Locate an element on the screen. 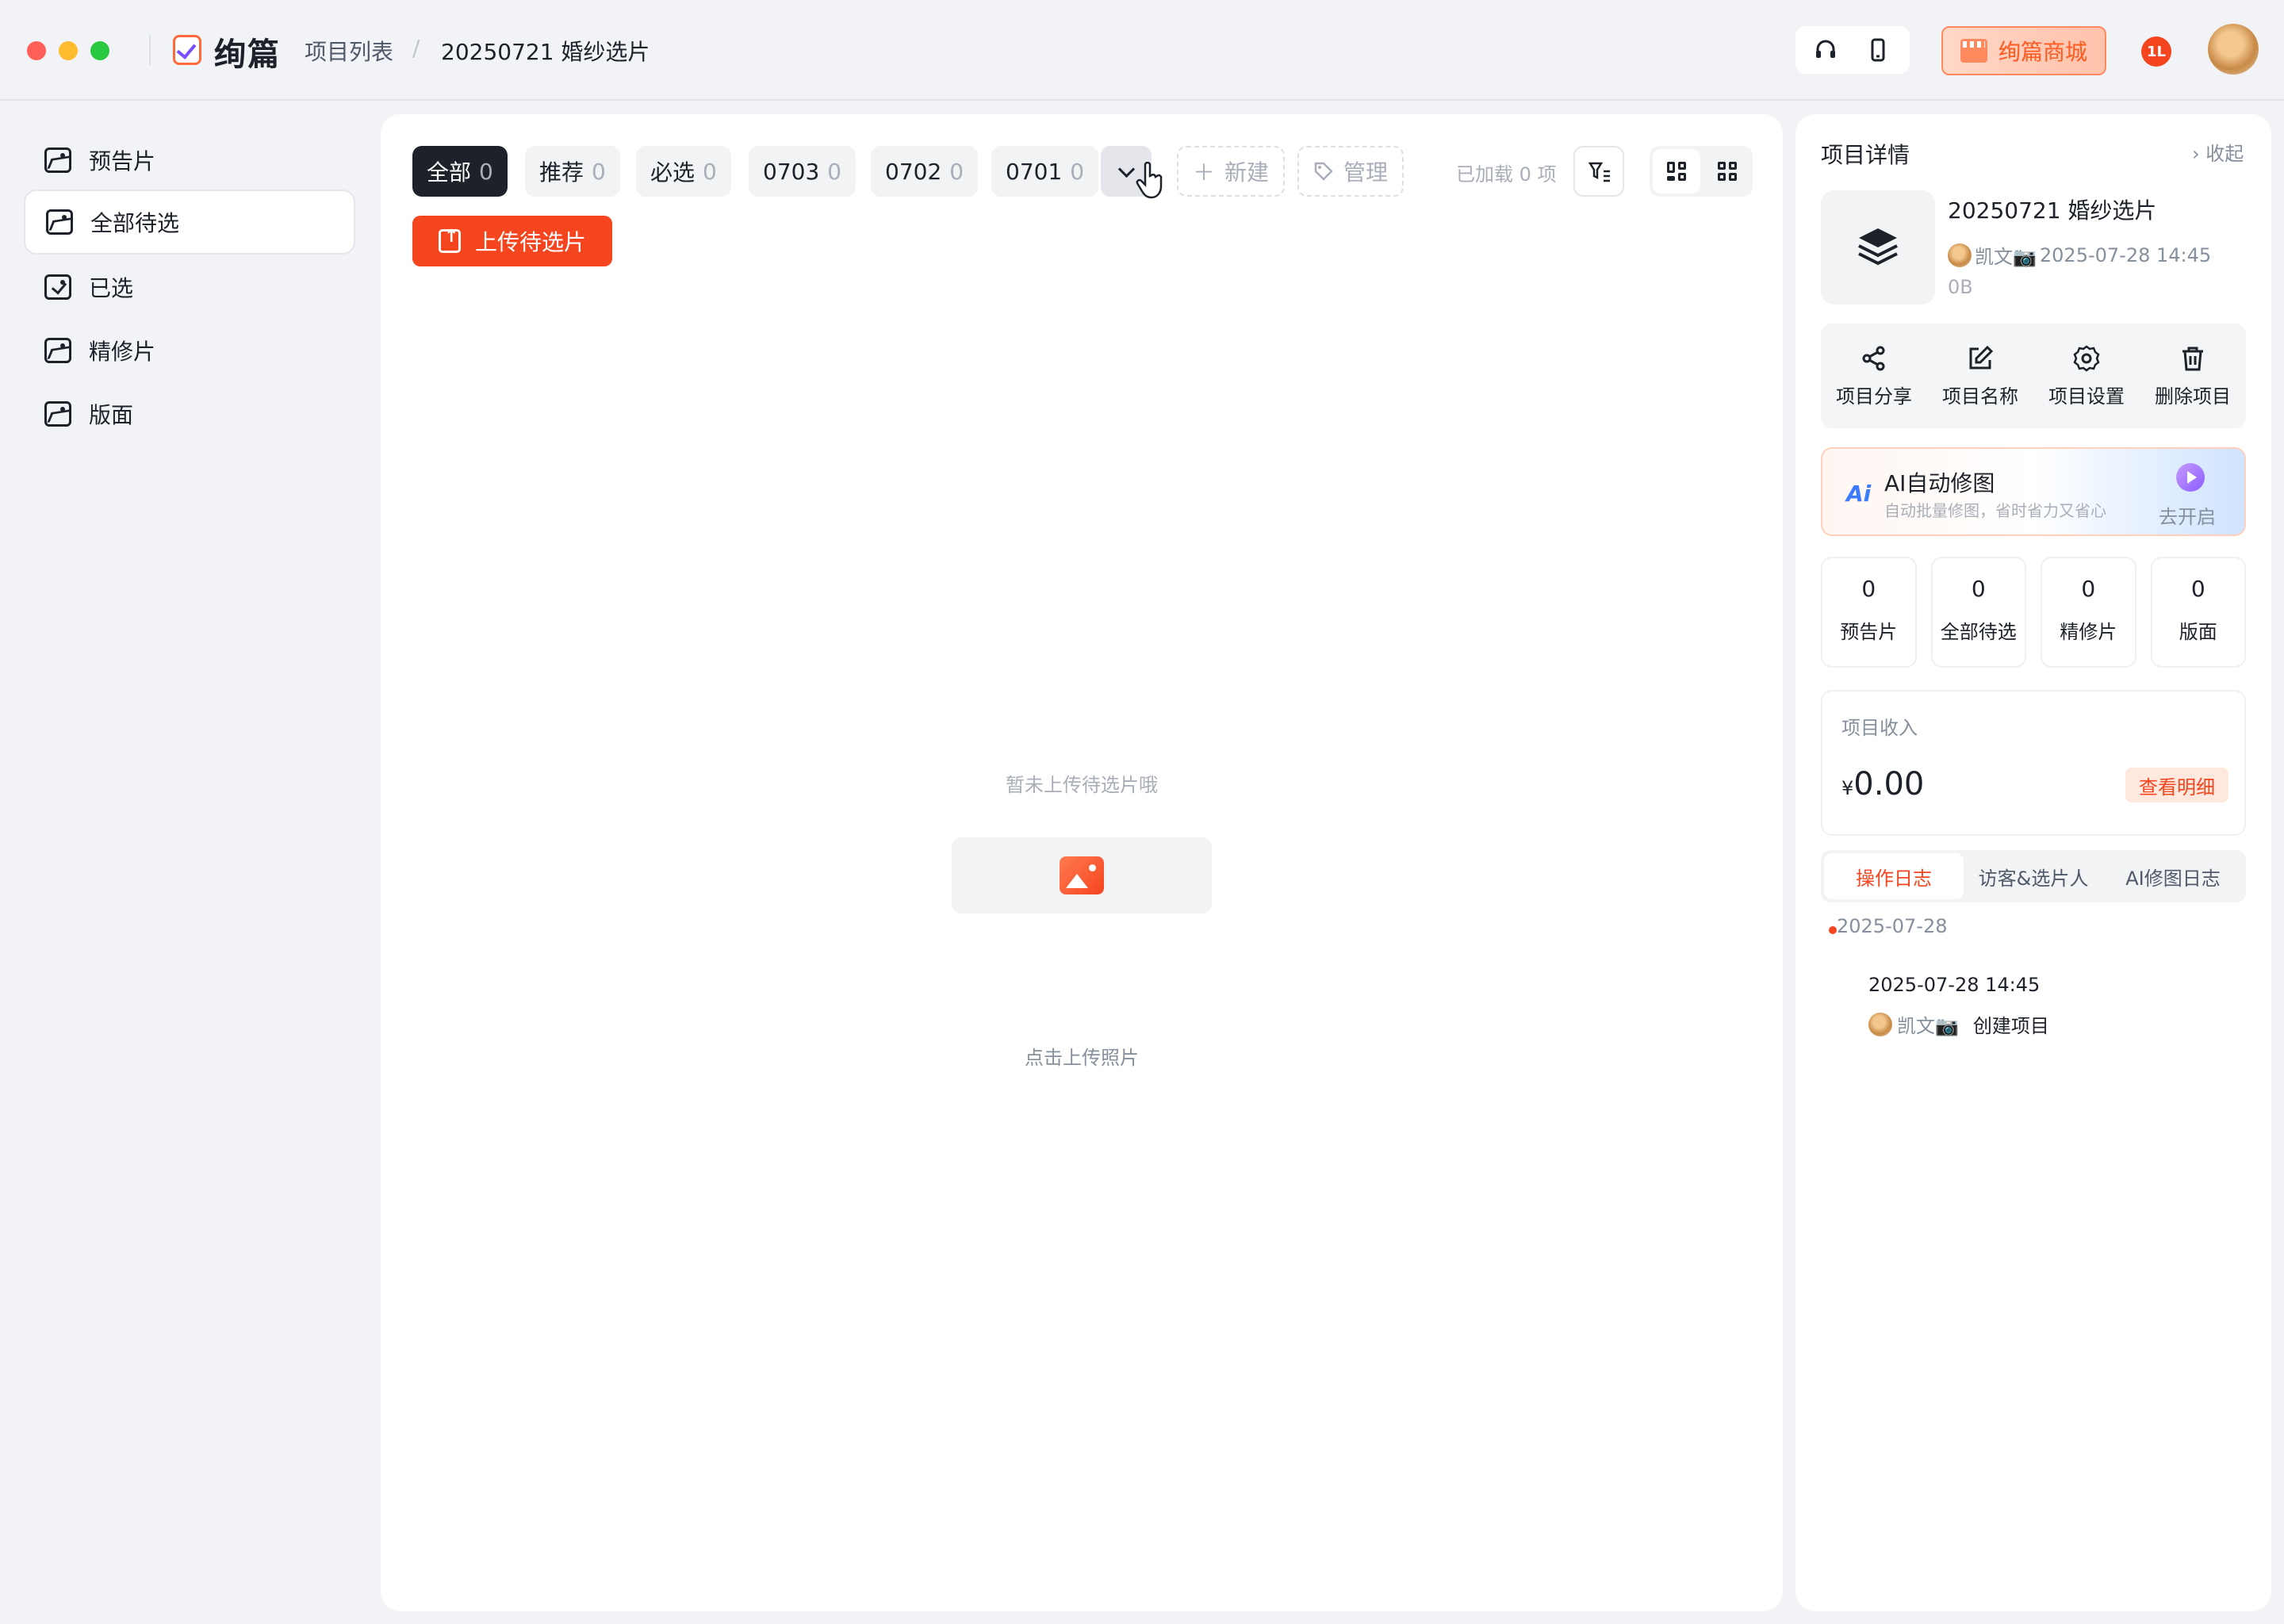 This screenshot has height=1624, width=2284. project-name: 20250721 婚纱选片 is located at coordinates (2052, 211).